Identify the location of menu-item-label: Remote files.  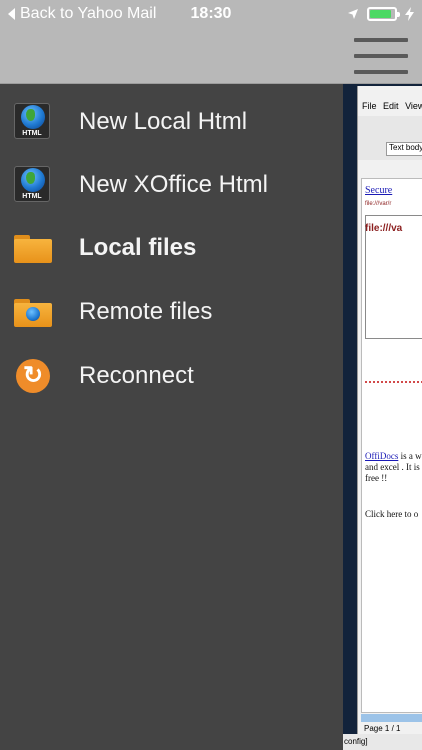
(146, 311).